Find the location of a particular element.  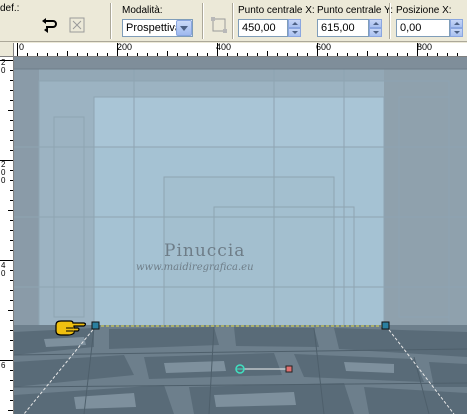

ruler-corner is located at coordinates (7, 50).